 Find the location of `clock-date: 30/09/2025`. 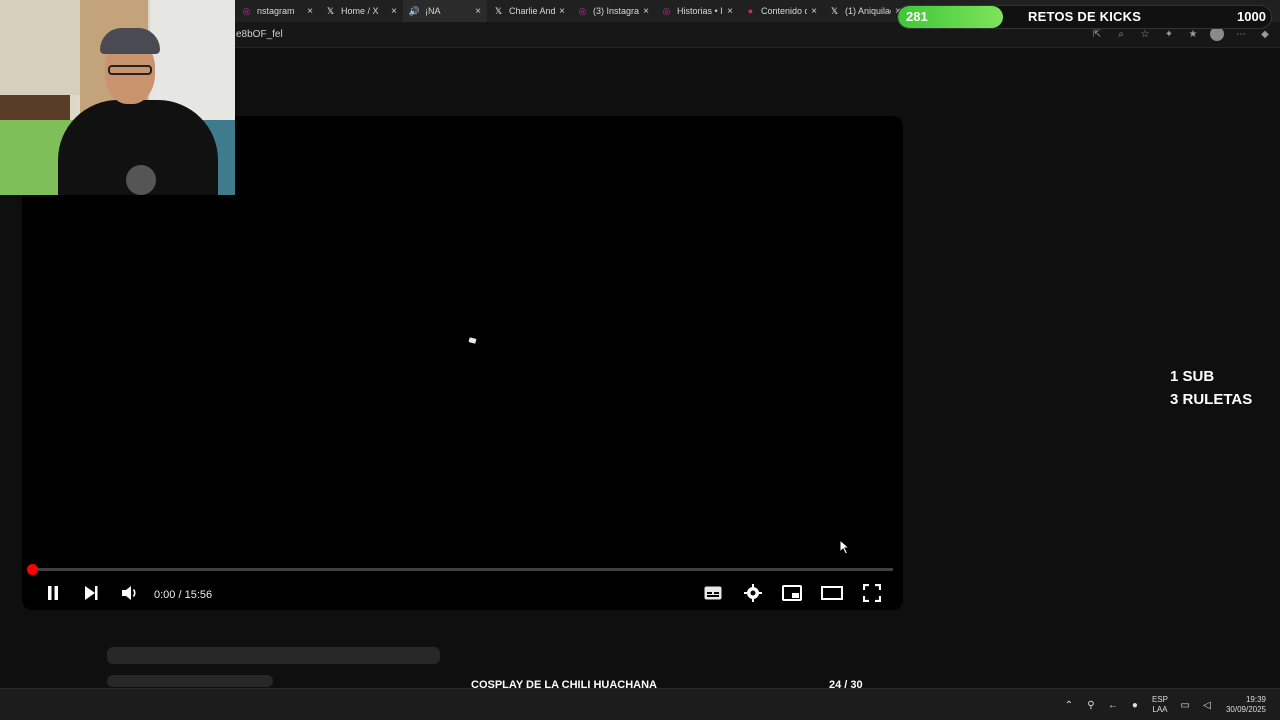

clock-date: 30/09/2025 is located at coordinates (1245, 709).